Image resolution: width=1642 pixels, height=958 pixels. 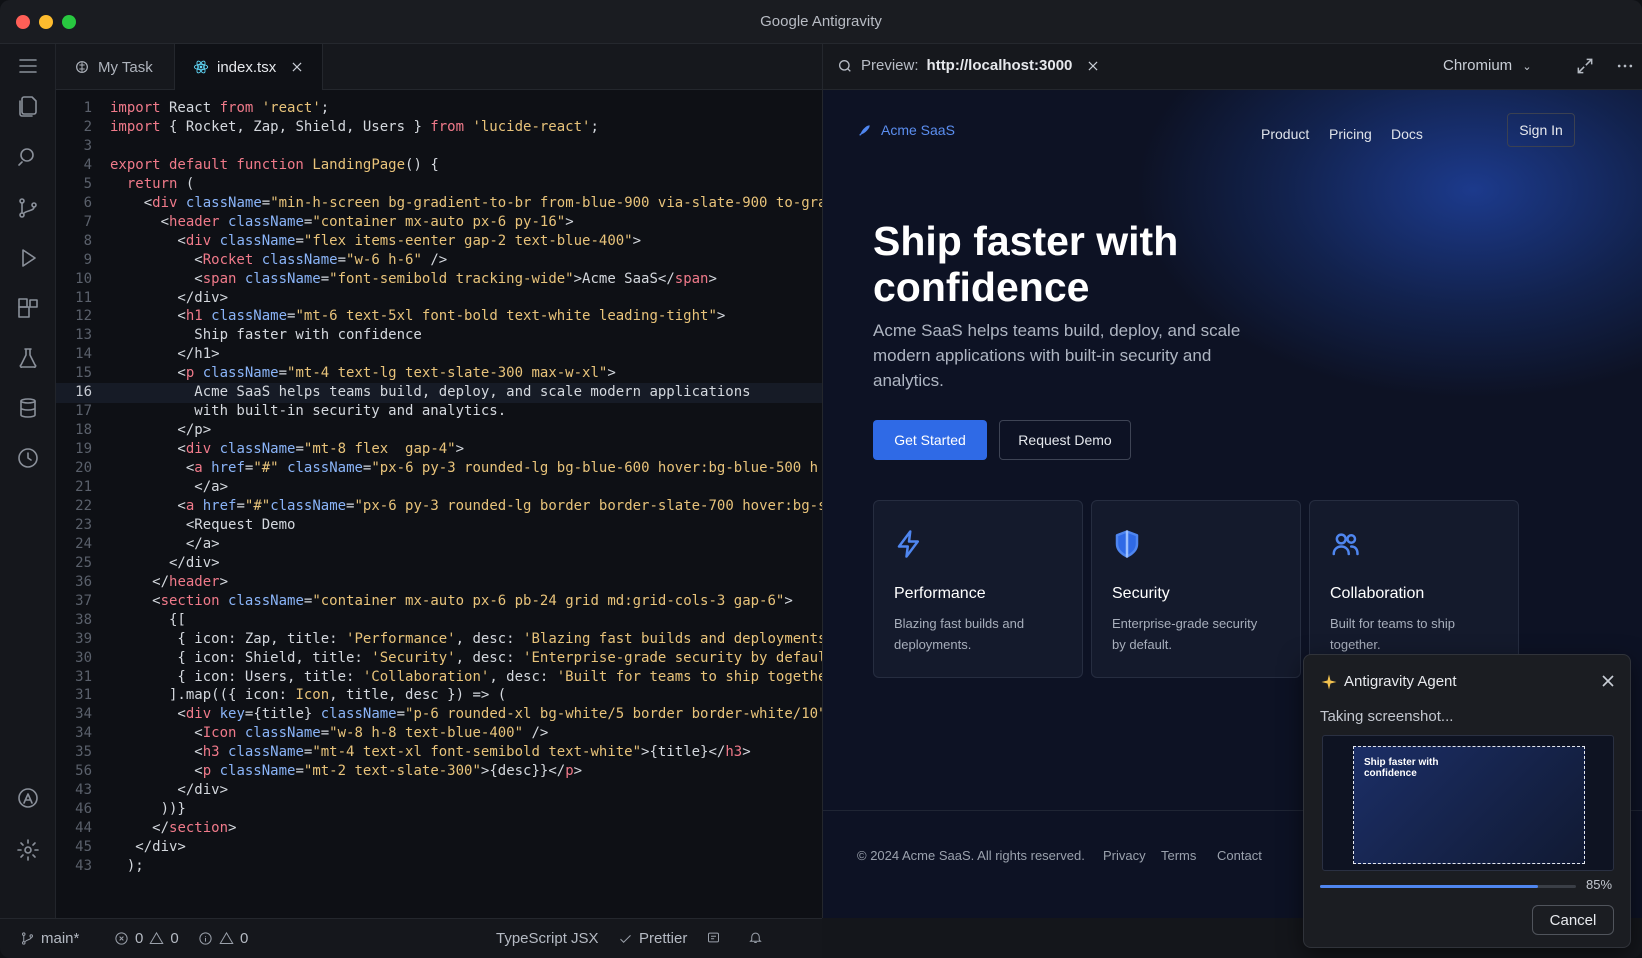 What do you see at coordinates (547, 938) in the screenshot?
I see `language-mode: TypeScript JSX` at bounding box center [547, 938].